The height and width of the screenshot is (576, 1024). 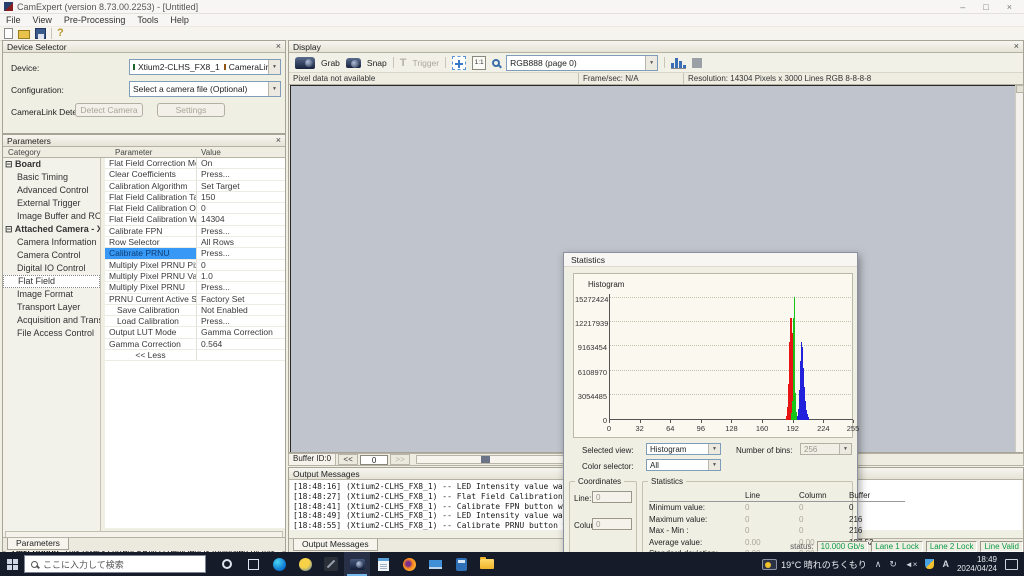 I want to click on grab-label: Grab, so click(x=330, y=63).